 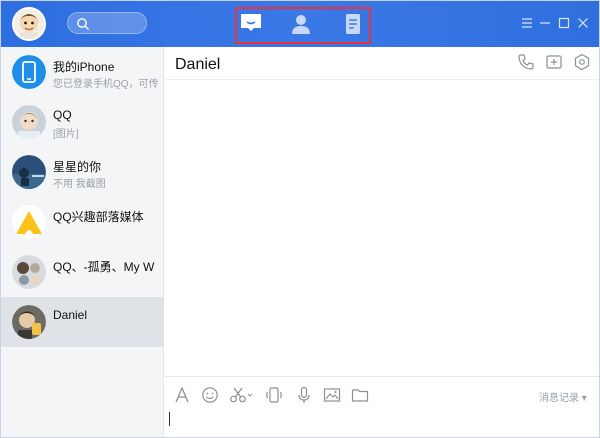 I want to click on shake-icon, so click(x=274, y=395).